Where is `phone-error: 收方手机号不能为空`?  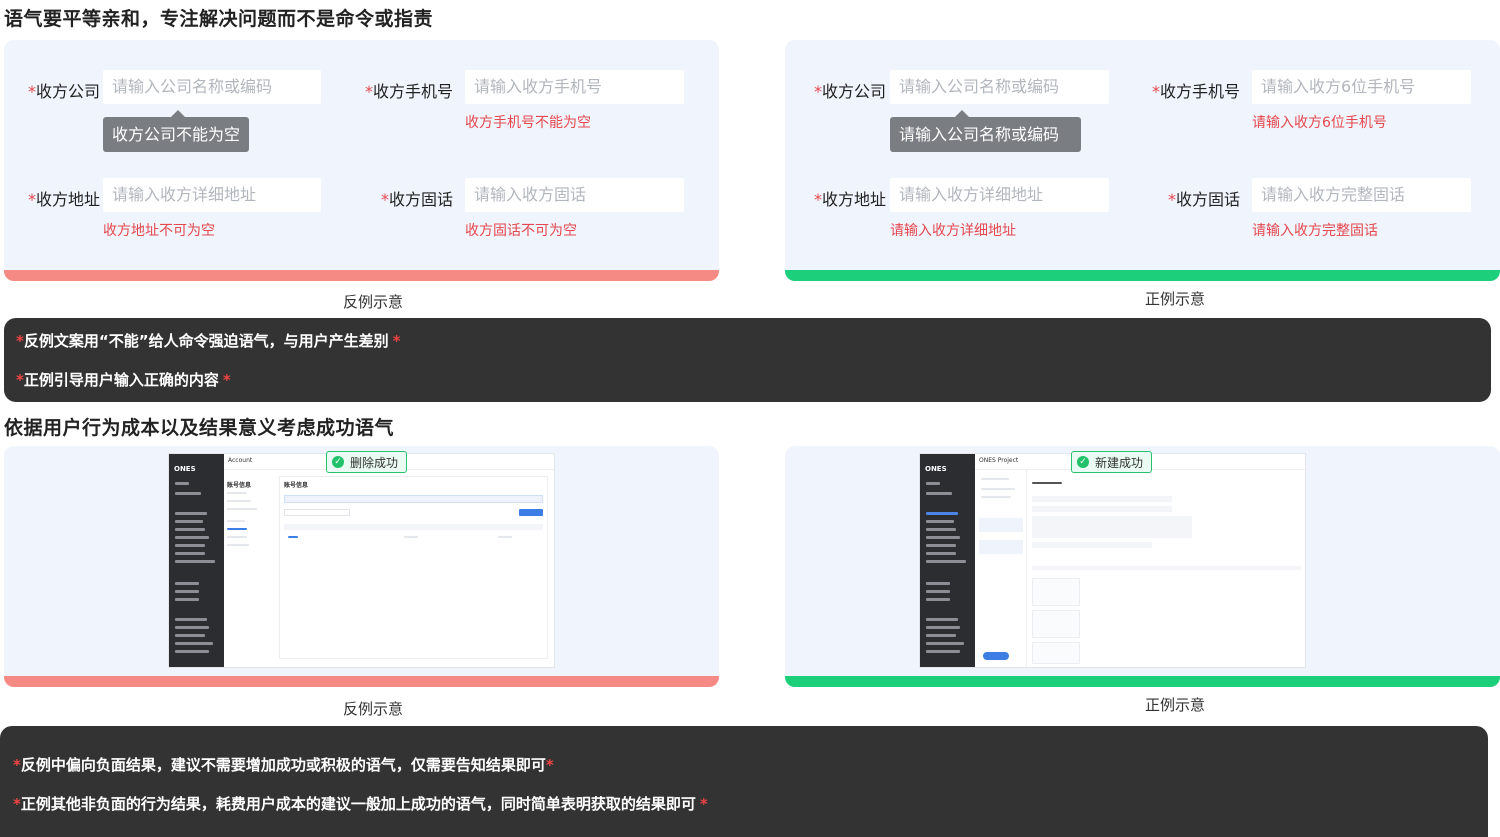
phone-error: 收方手机号不能为空 is located at coordinates (528, 123).